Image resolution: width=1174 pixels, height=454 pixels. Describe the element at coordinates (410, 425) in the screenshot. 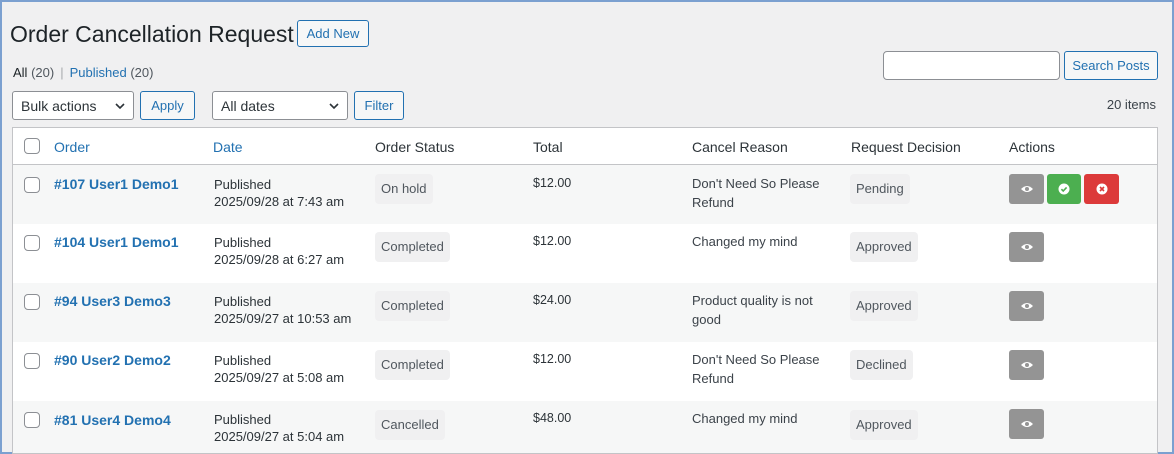

I see `order-status-badge: Cancelled` at that location.